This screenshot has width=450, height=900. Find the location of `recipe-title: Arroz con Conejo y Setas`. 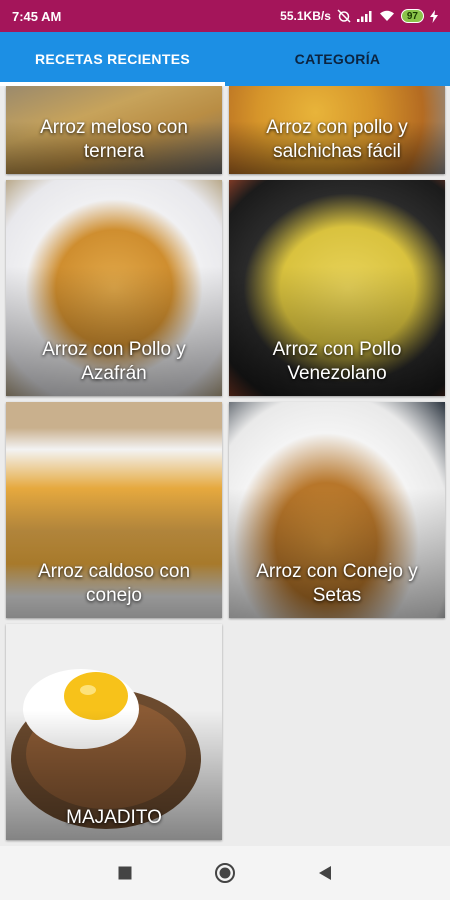

recipe-title: Arroz con Conejo y Setas is located at coordinates (337, 583).